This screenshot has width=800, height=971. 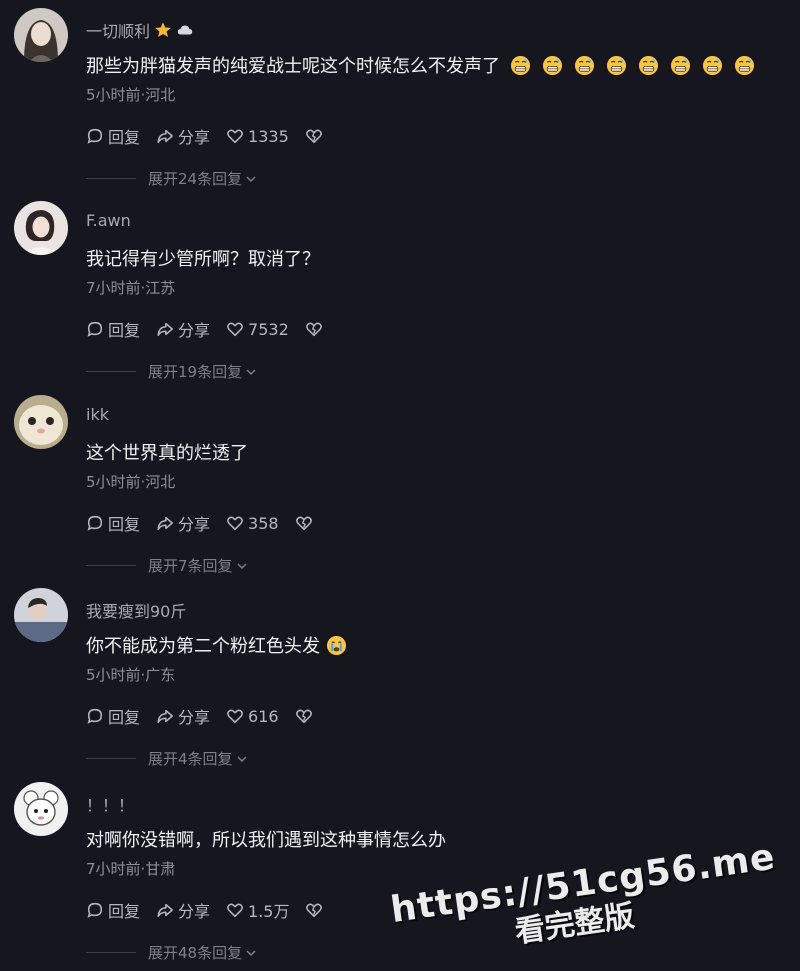 I want to click on username: ikk, so click(x=97, y=414).